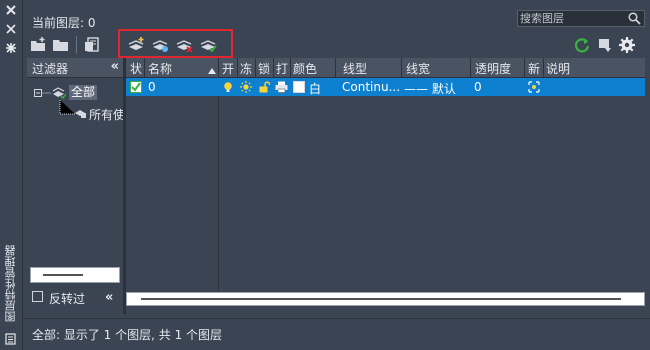 Image resolution: width=650 pixels, height=350 pixels. Describe the element at coordinates (115, 66) in the screenshot. I see `filter-collapse-button: «` at that location.